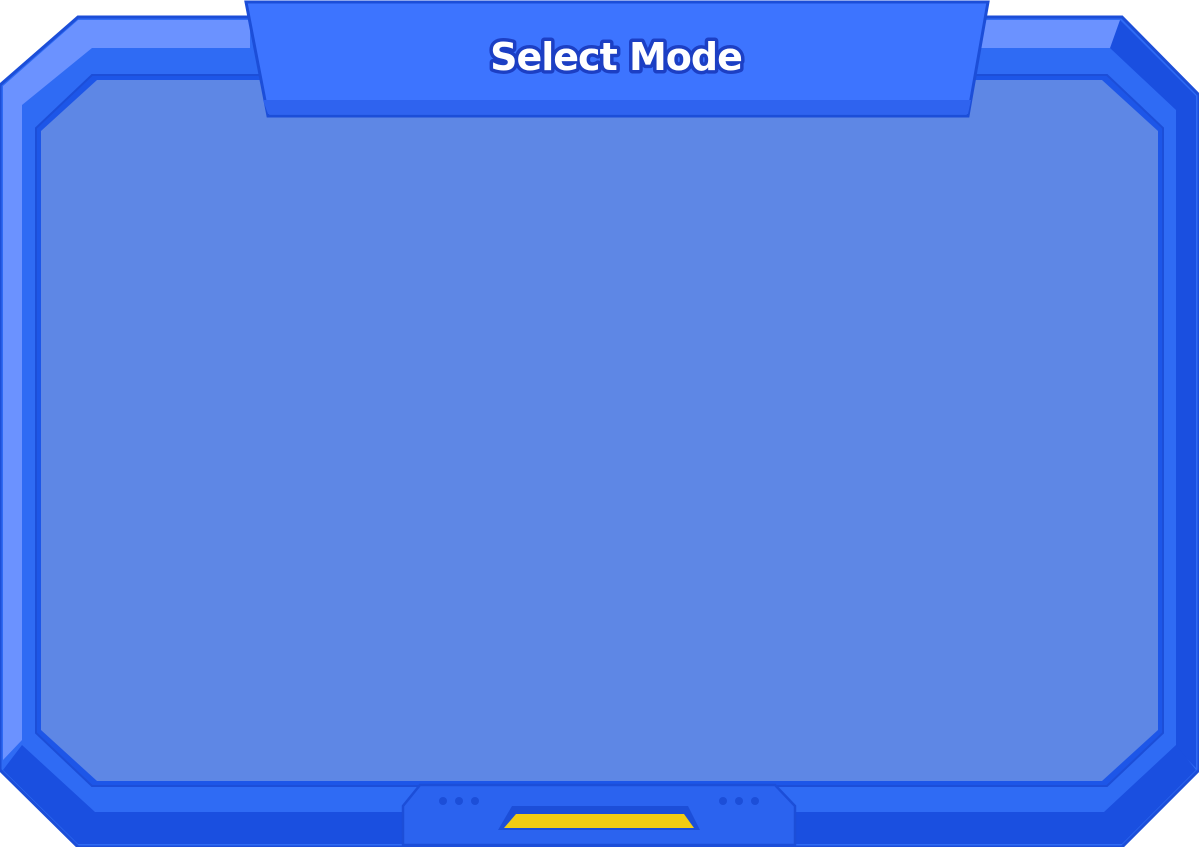 The width and height of the screenshot is (1199, 847). What do you see at coordinates (617, 107) in the screenshot?
I see `title-tab-shade` at bounding box center [617, 107].